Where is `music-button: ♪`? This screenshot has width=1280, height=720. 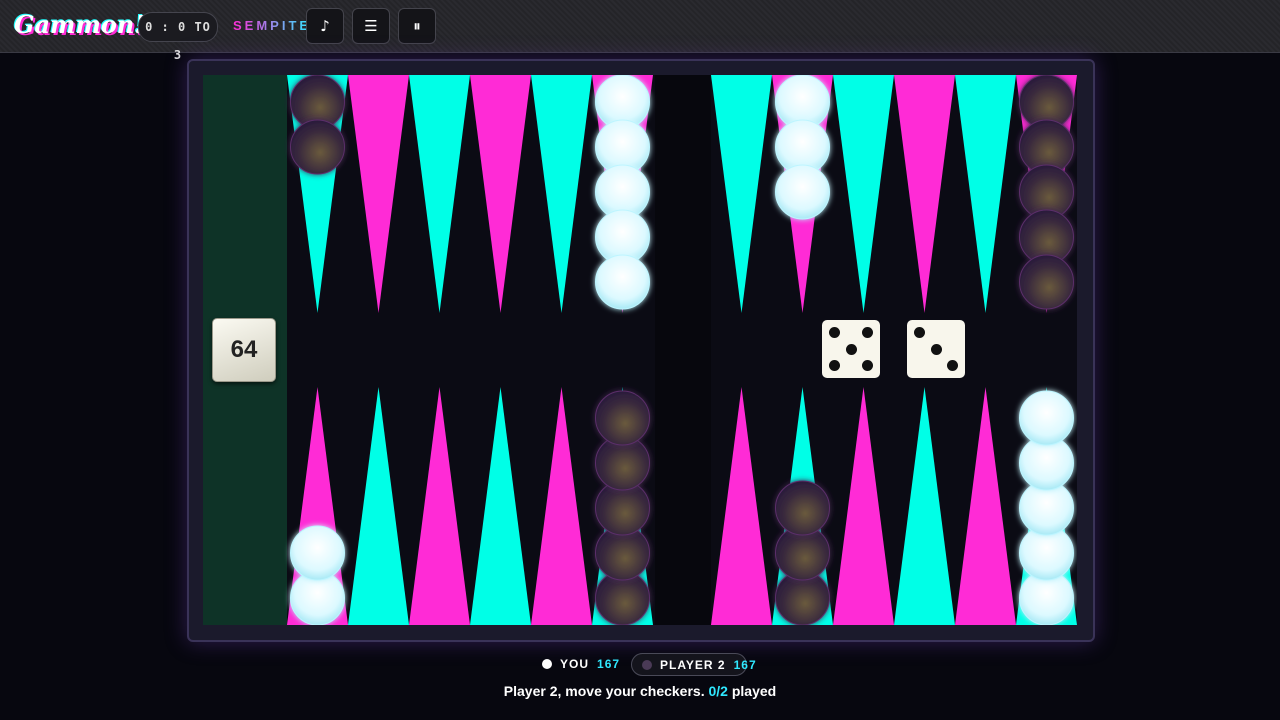
music-button: ♪ is located at coordinates (325, 26).